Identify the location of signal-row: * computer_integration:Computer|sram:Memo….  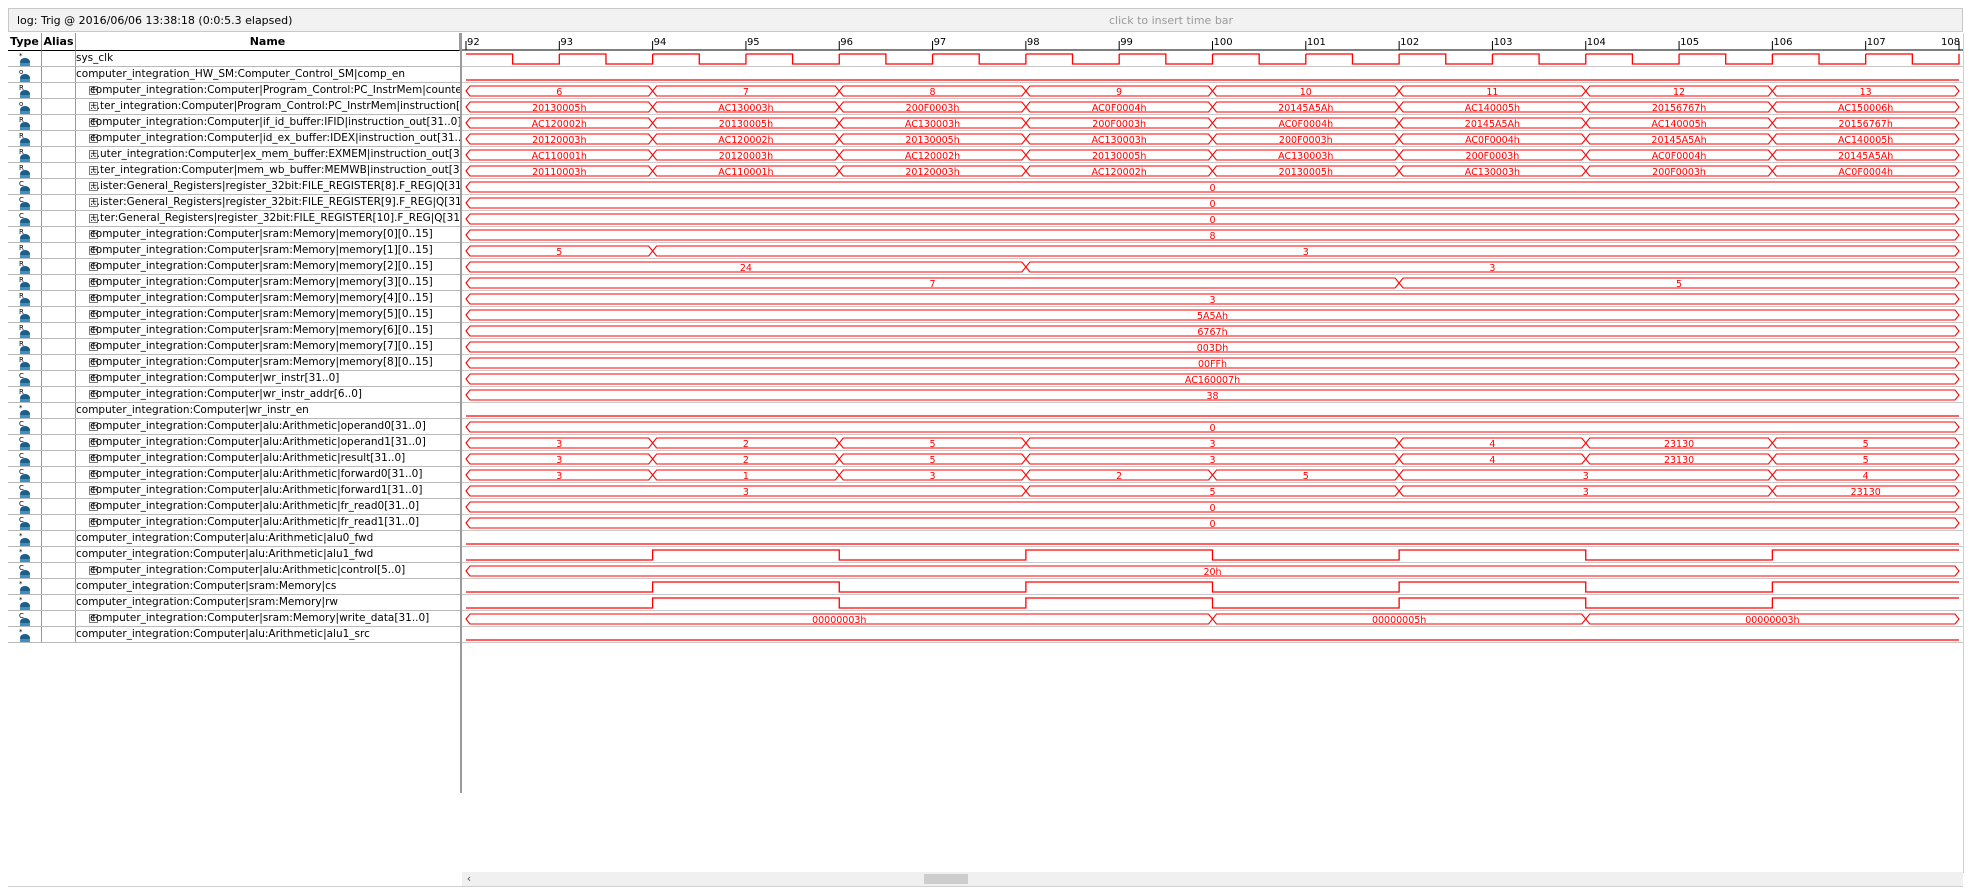
(234, 603).